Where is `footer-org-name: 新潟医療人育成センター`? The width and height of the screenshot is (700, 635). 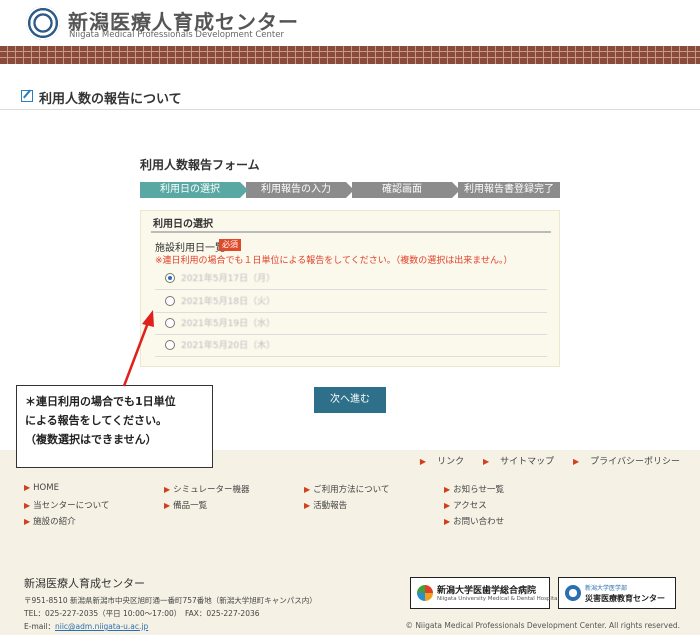 footer-org-name: 新潟医療人育成センター is located at coordinates (84, 583).